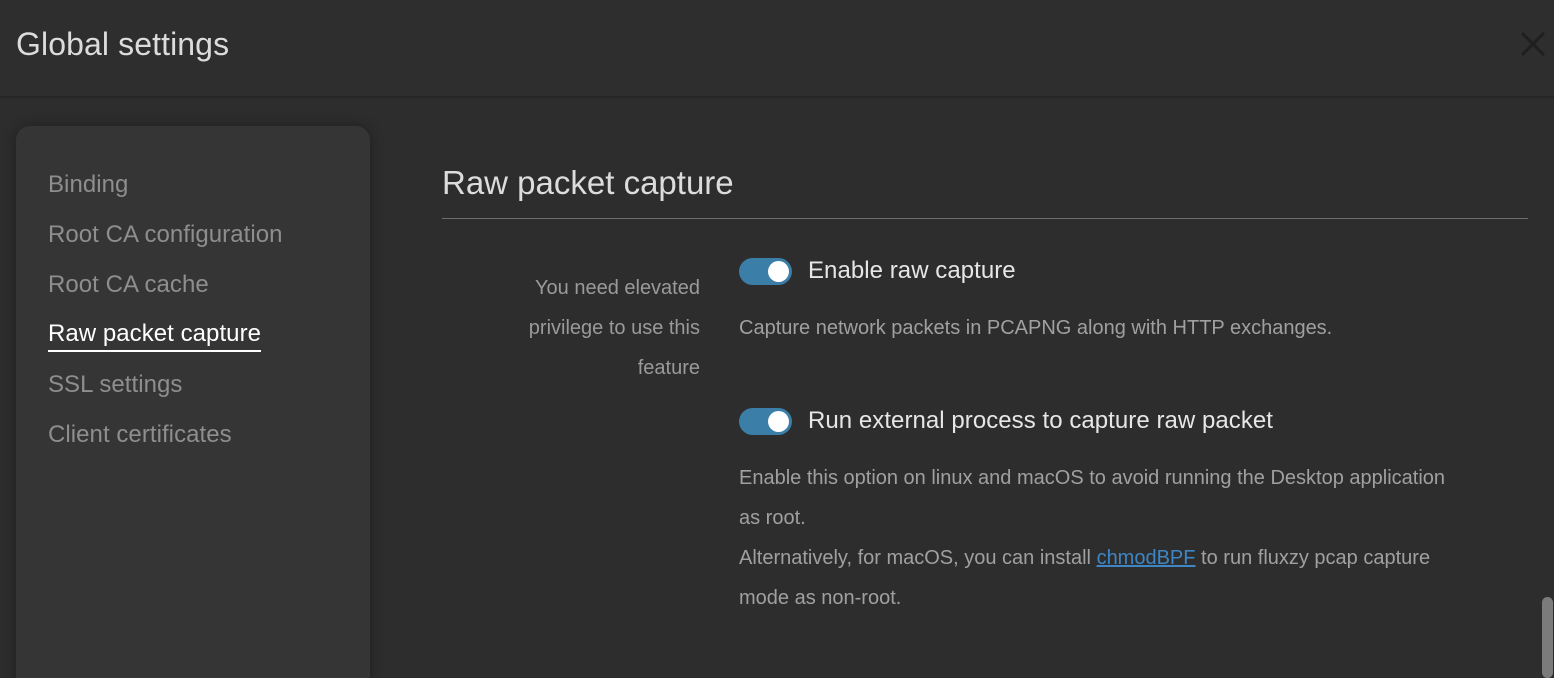 The image size is (1554, 678). Describe the element at coordinates (1547, 388) in the screenshot. I see `content-scrollbar` at that location.